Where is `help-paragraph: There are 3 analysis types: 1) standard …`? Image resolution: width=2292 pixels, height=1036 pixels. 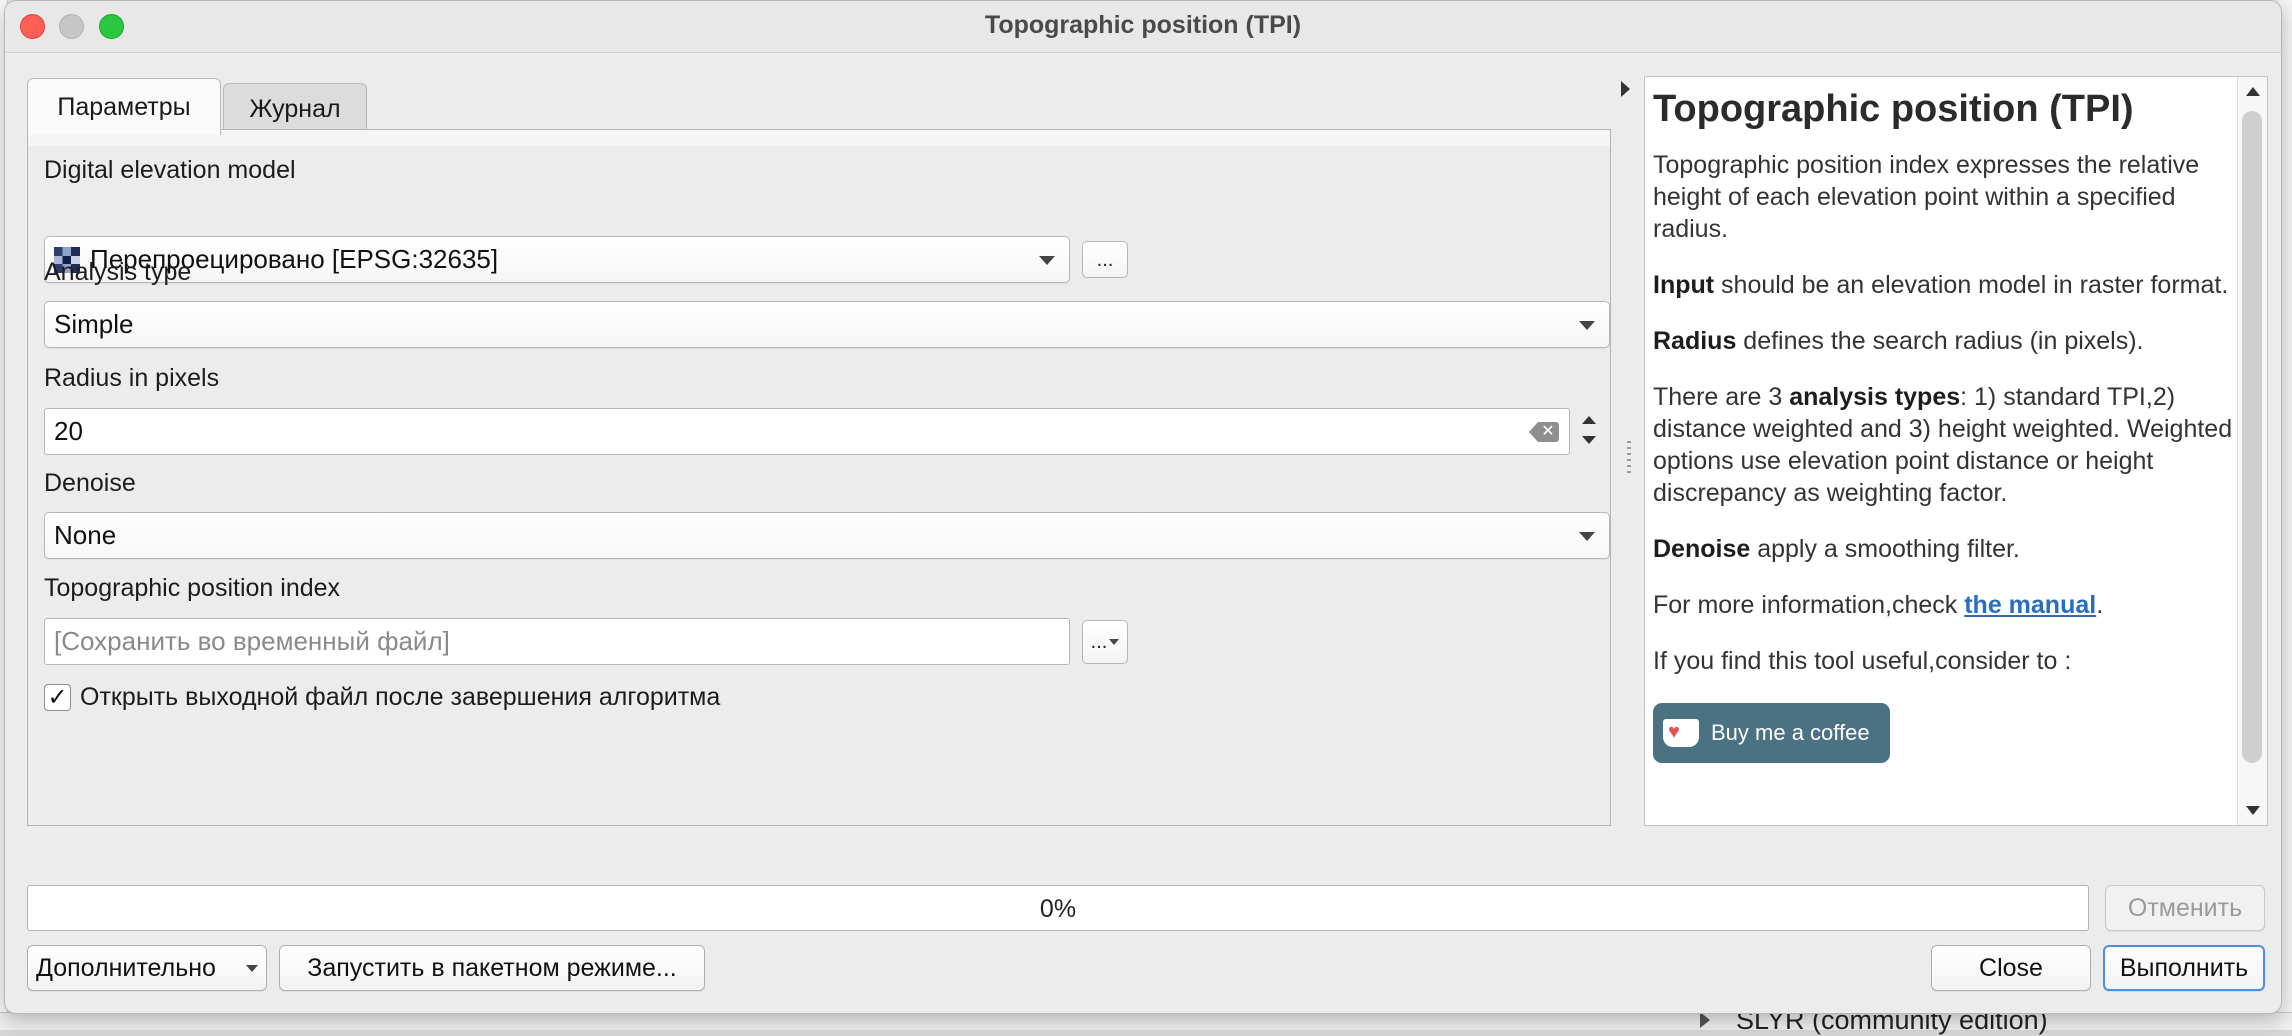
help-paragraph: There are 3 analysis types: 1) standard … is located at coordinates (1945, 445).